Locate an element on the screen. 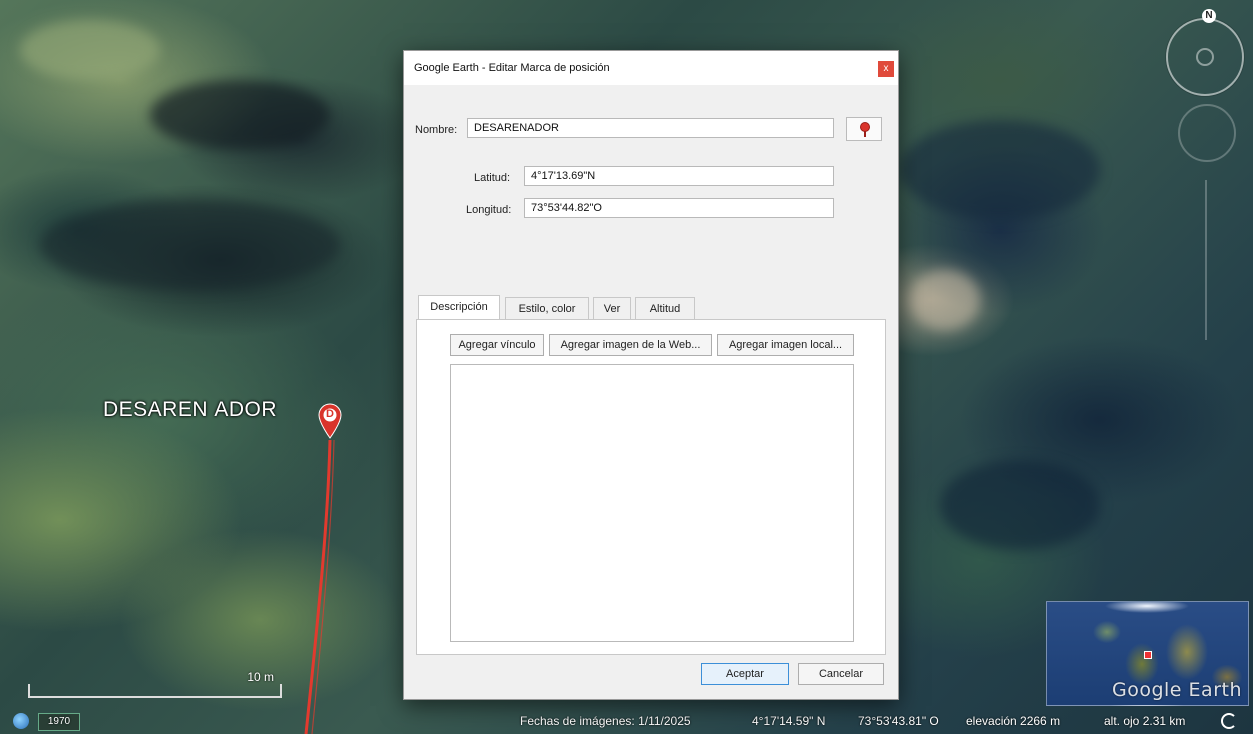  overview-location-marker is located at coordinates (1148, 655).